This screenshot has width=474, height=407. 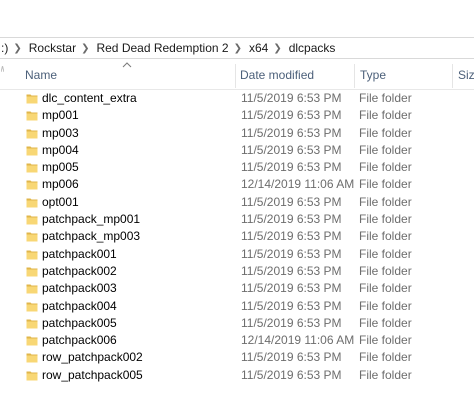 What do you see at coordinates (237, 202) in the screenshot?
I see `file-row: opt001 11/5/2019 6:53 PM File folder` at bounding box center [237, 202].